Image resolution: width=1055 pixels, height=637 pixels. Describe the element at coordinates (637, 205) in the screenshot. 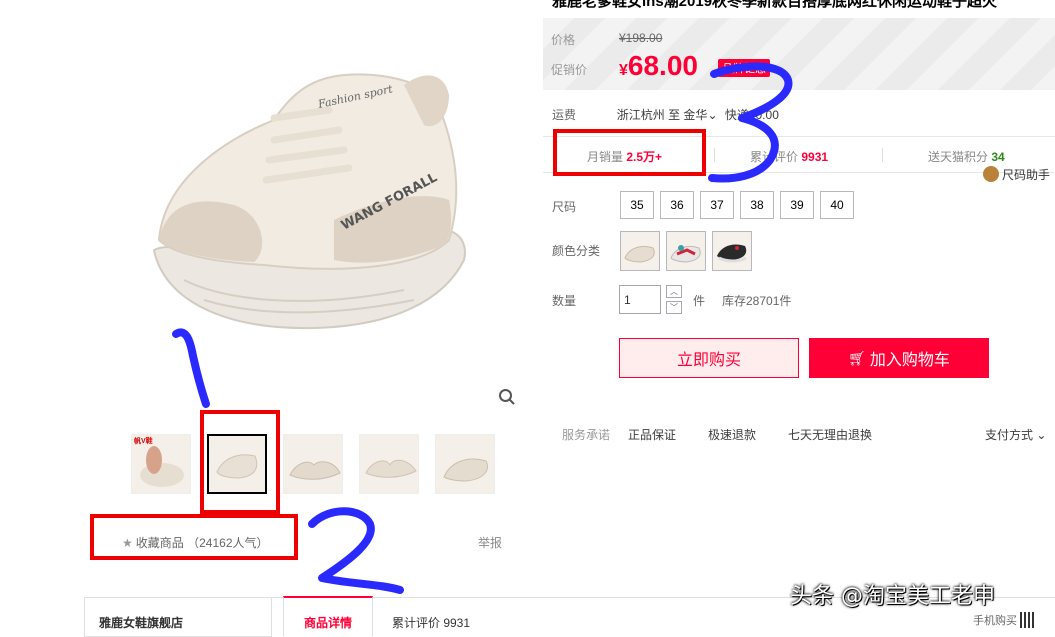

I see `size-option: 35` at that location.